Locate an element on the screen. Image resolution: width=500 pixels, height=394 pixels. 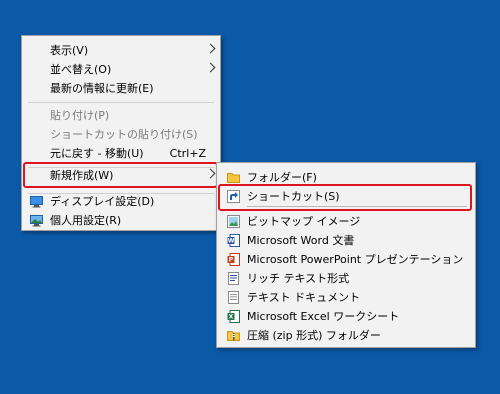
submenu-item-label: Microsoft Word 文書 is located at coordinates (301, 240).